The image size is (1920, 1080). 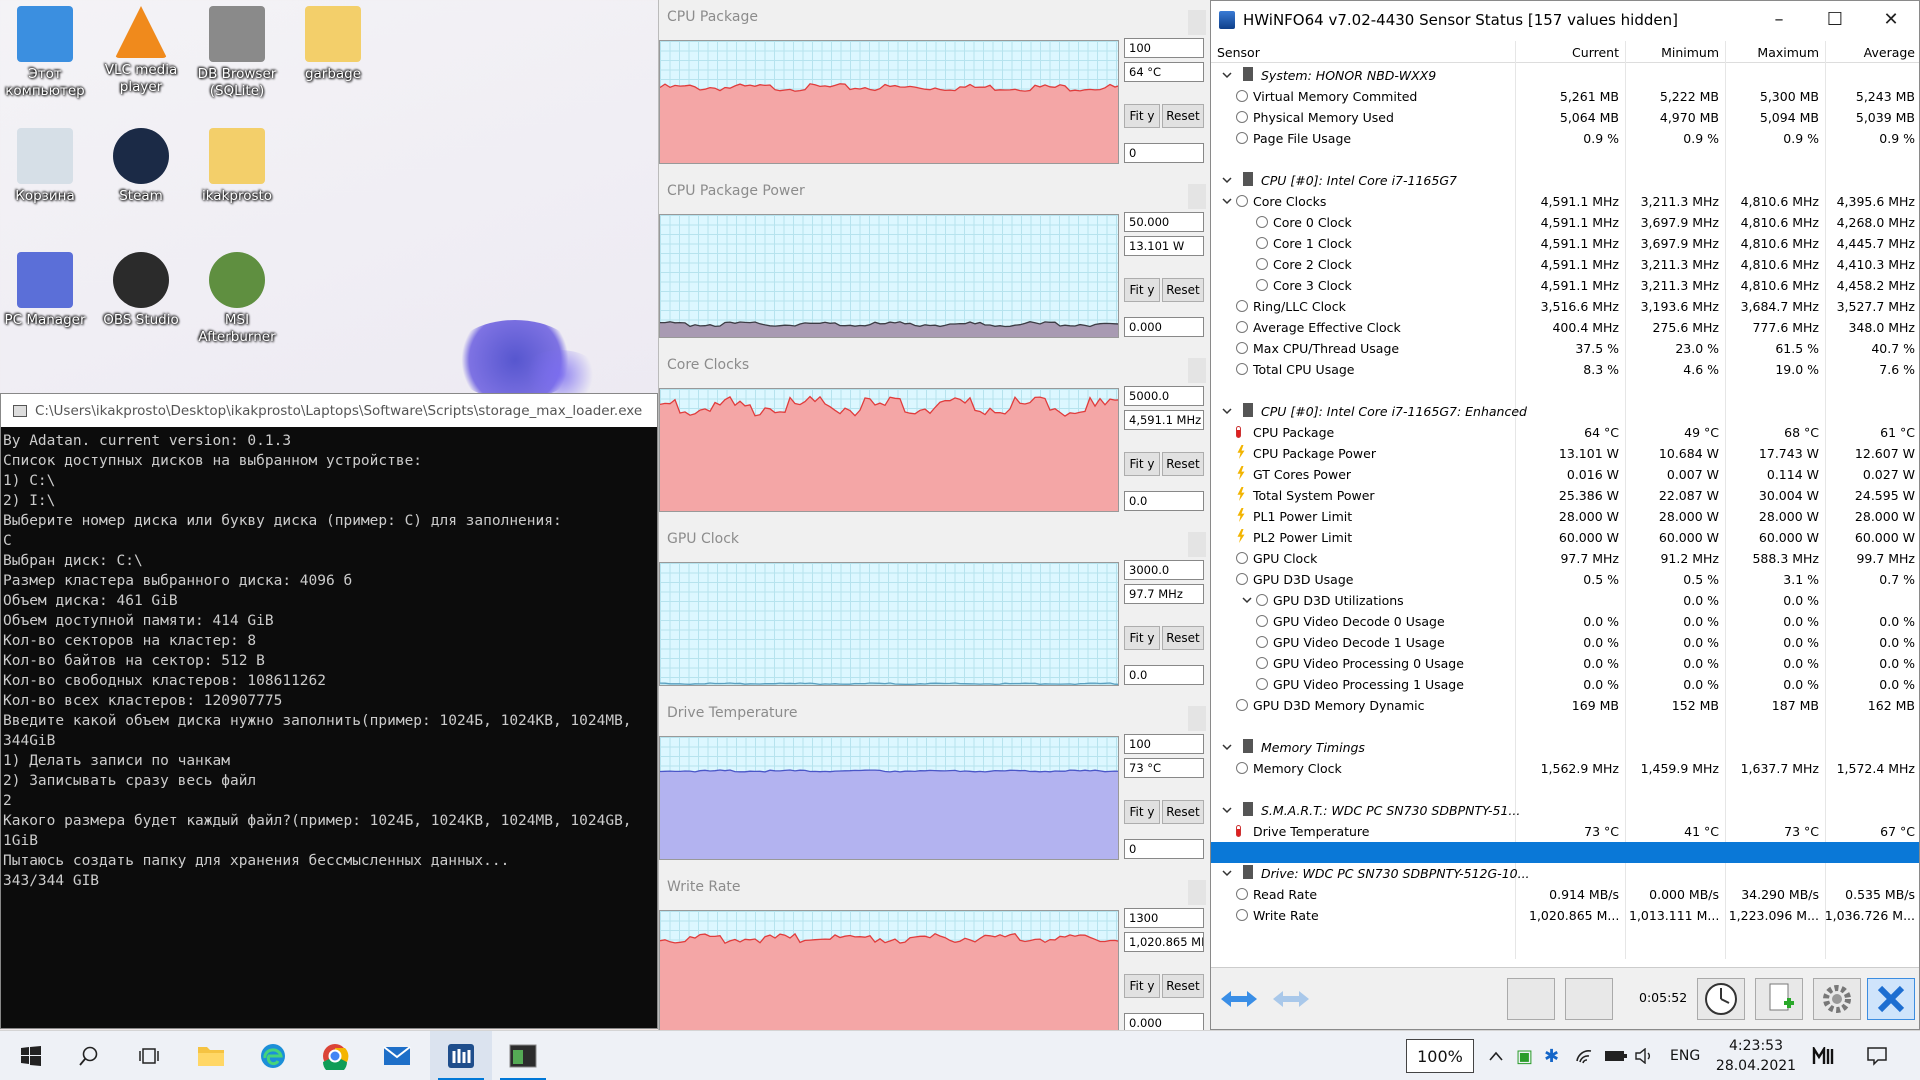 I want to click on column-average: Average, so click(x=1868, y=52).